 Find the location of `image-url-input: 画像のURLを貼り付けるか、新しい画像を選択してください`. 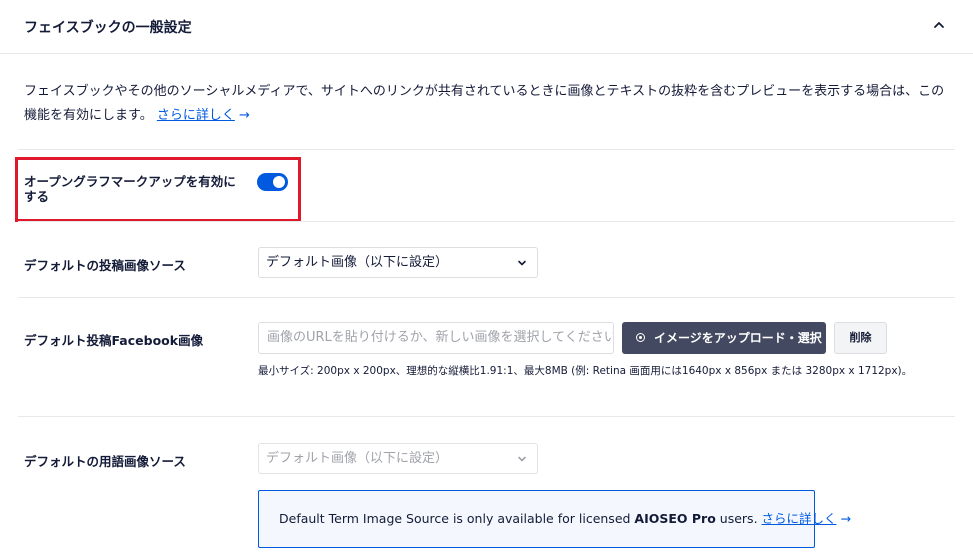

image-url-input: 画像のURLを貼り付けるか、新しい画像を選択してください is located at coordinates (436, 338).